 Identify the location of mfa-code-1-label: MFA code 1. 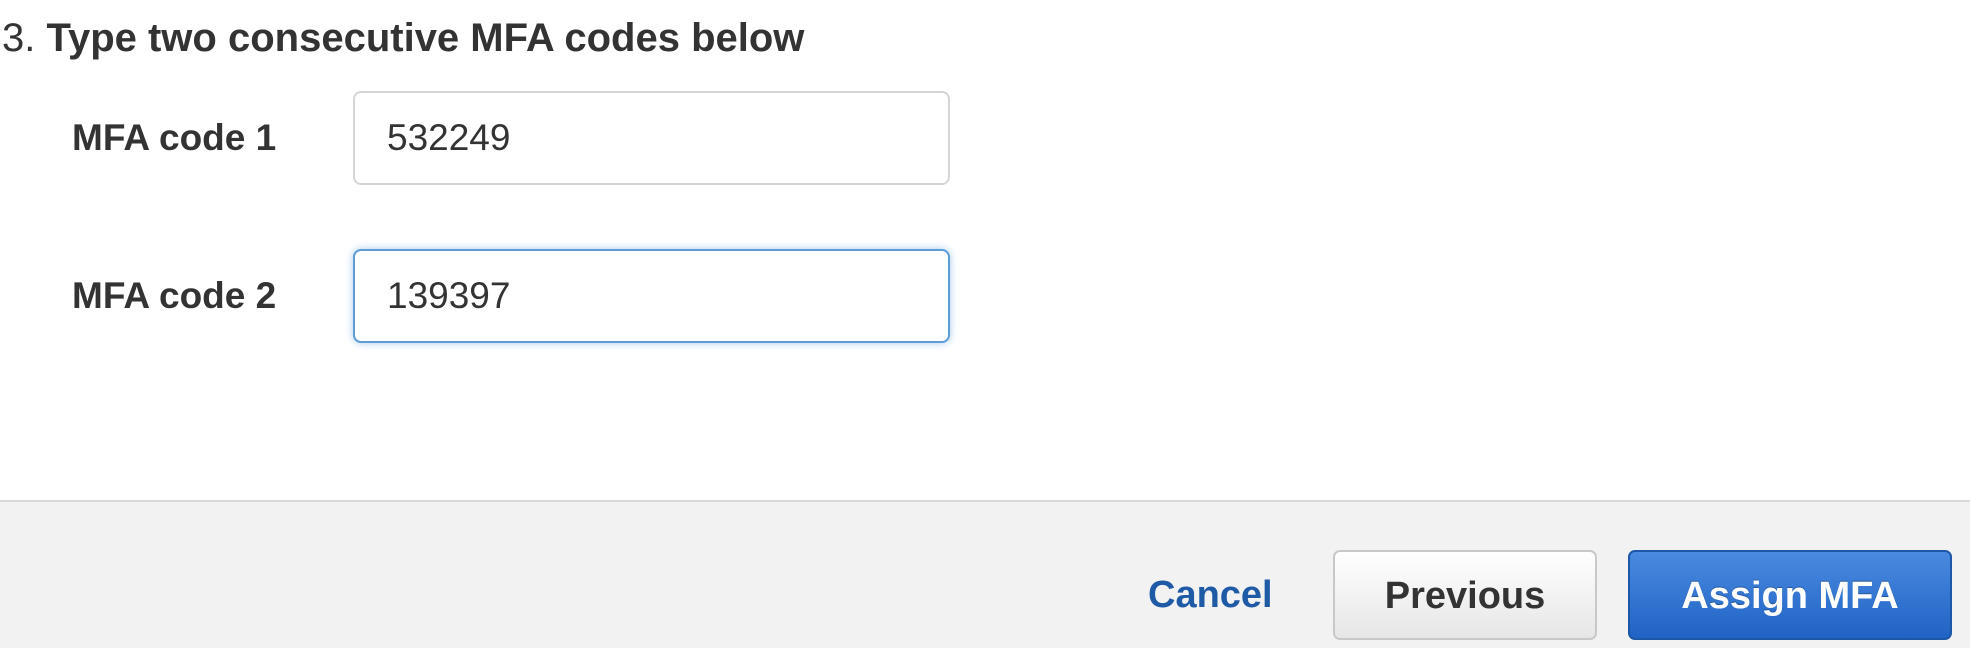
(174, 137).